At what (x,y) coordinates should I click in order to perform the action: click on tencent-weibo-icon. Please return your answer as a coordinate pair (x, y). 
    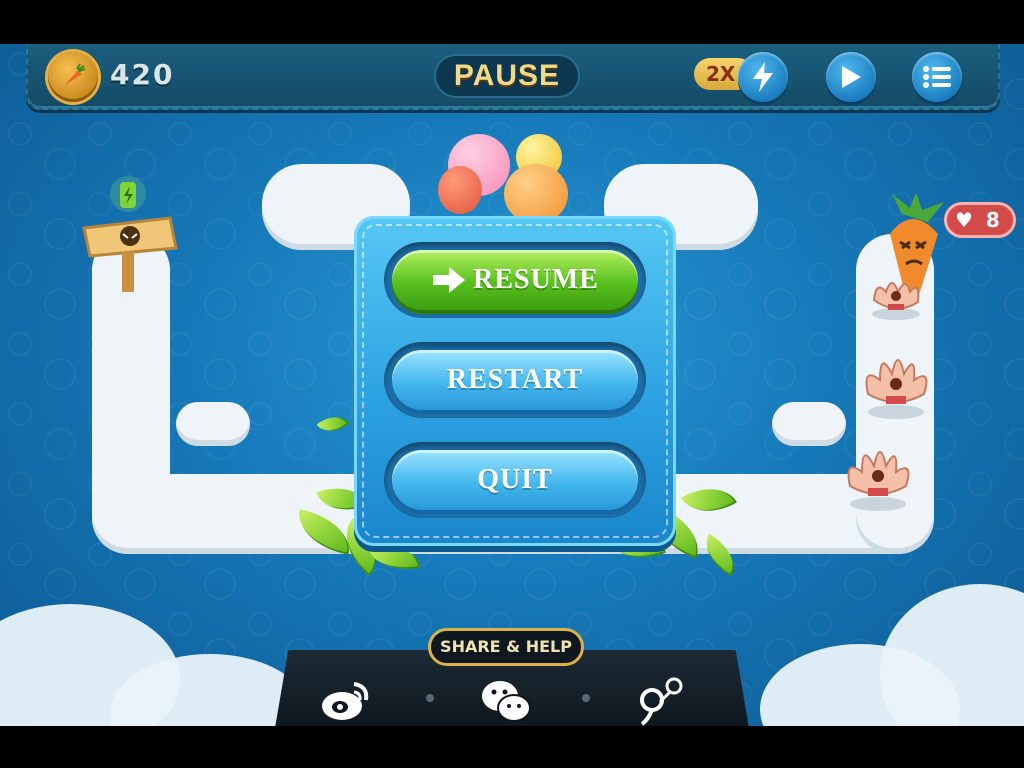
    Looking at the image, I should click on (662, 699).